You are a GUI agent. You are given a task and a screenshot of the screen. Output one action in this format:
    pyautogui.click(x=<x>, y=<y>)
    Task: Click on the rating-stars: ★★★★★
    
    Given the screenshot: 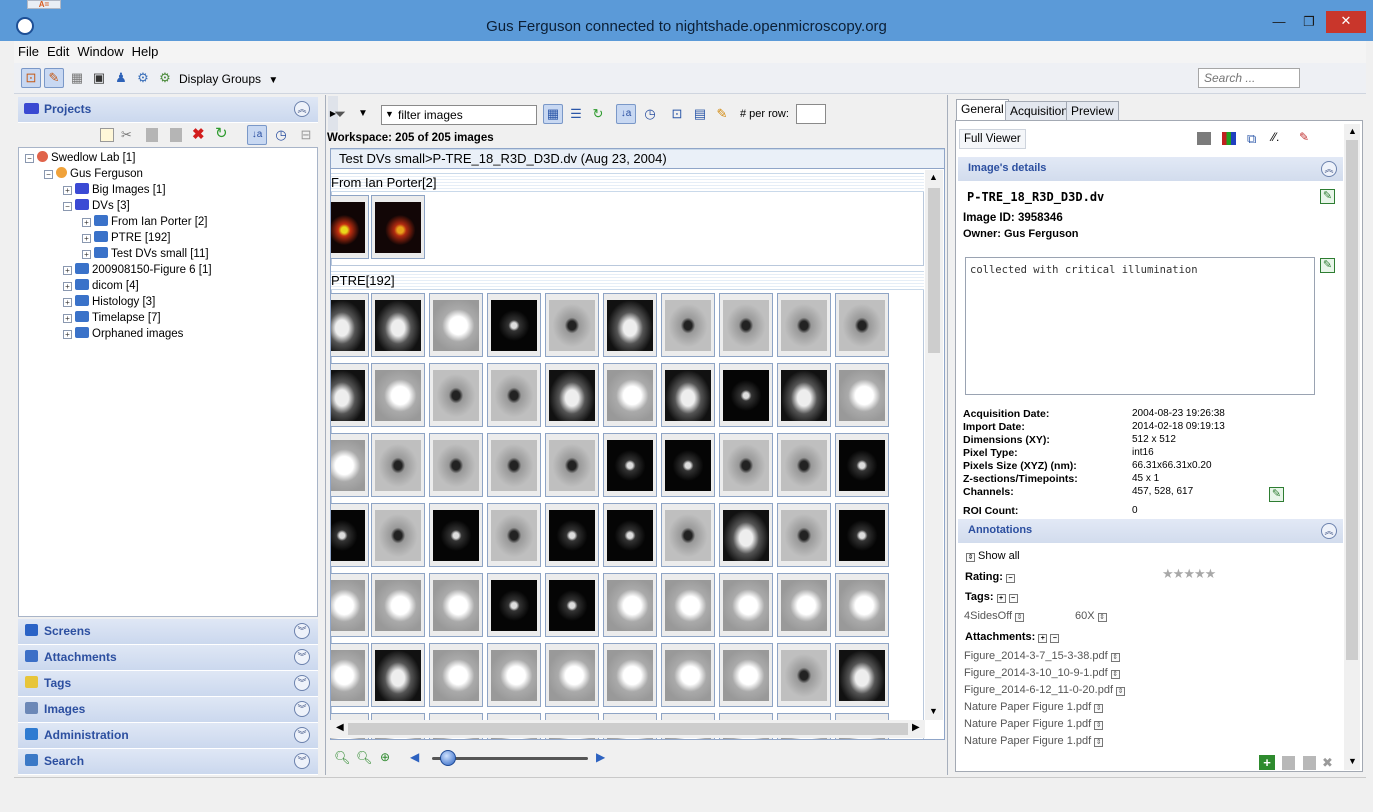 What is the action you would take?
    pyautogui.click(x=1189, y=574)
    